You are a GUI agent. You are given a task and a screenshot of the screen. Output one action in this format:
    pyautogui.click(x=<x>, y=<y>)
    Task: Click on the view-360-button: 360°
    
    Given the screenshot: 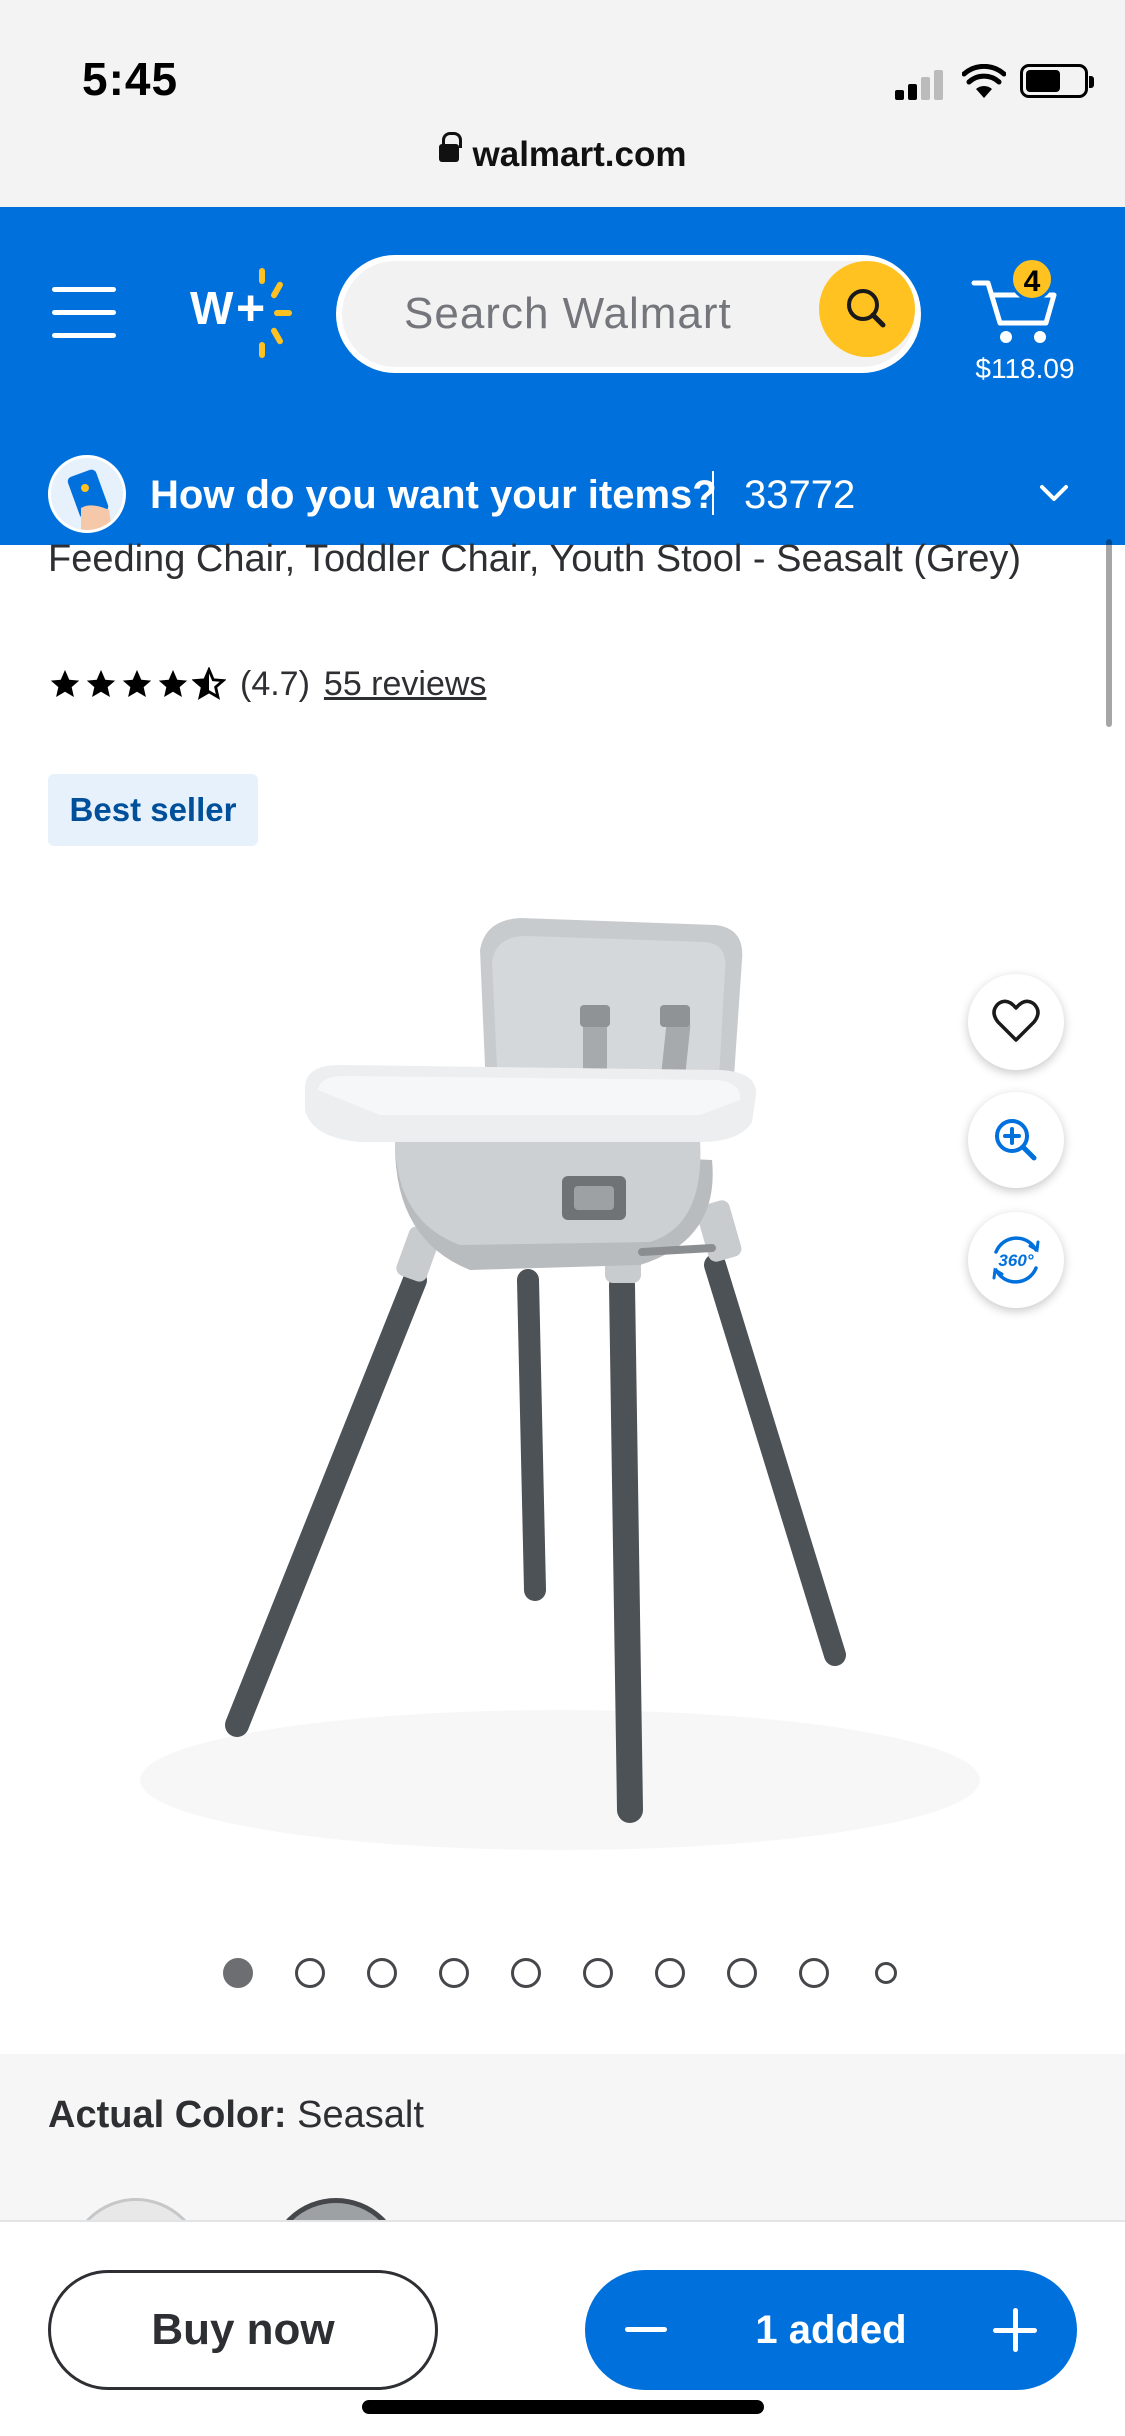 What is the action you would take?
    pyautogui.click(x=1016, y=1260)
    